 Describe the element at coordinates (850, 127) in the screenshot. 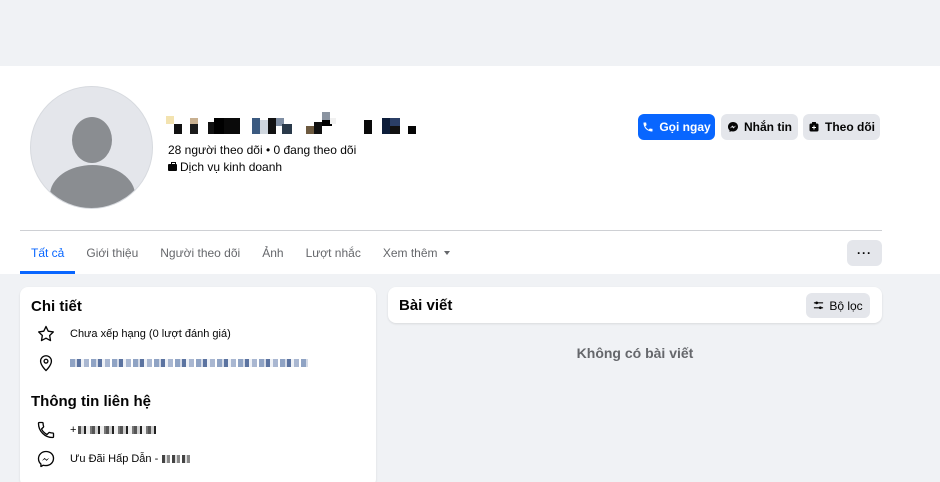

I see `follow-label: Theo dõi` at that location.